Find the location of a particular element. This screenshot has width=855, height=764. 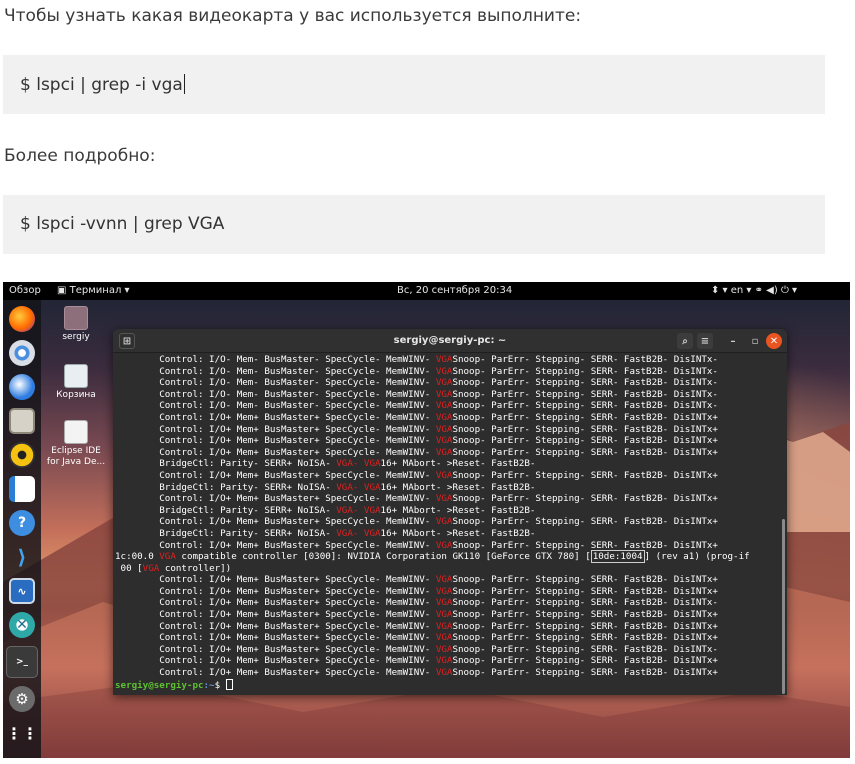

clock: Вс, 20 сентября 20:34 is located at coordinates (454, 290).